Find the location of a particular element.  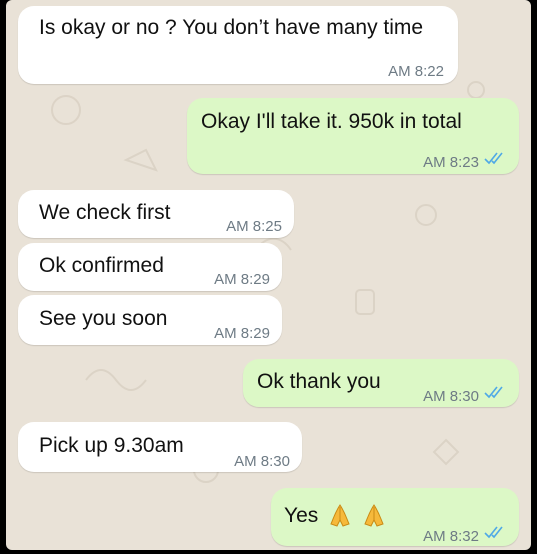

message-timestamp: AM 8:25 is located at coordinates (254, 226).